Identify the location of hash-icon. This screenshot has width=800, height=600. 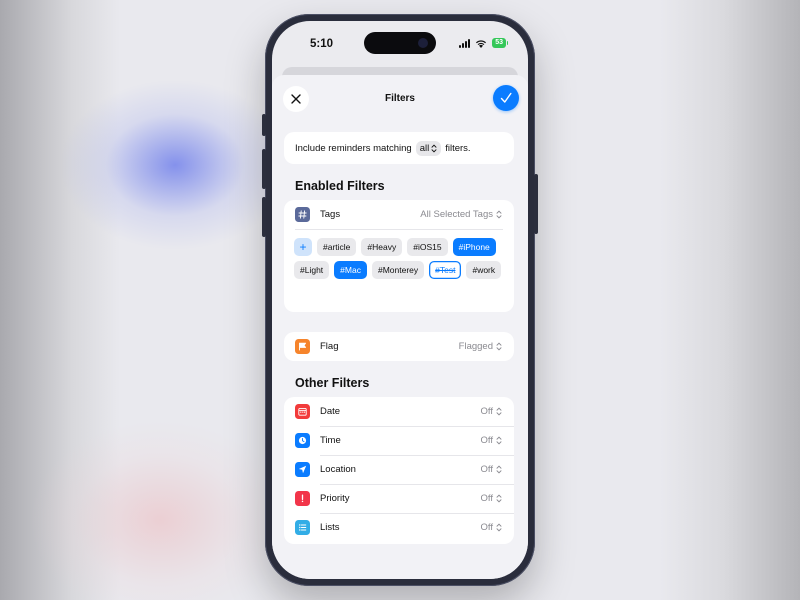
(302, 214).